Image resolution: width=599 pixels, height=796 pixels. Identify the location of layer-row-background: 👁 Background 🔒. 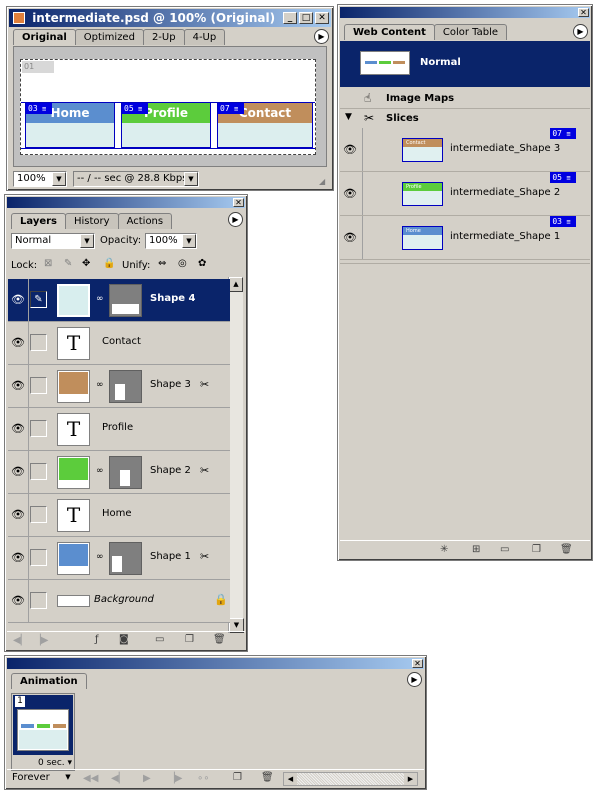
(119, 601).